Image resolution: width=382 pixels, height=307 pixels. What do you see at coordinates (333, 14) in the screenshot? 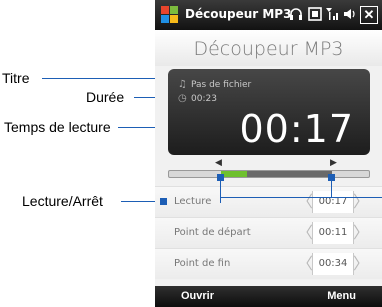
I see `signal-icon` at bounding box center [333, 14].